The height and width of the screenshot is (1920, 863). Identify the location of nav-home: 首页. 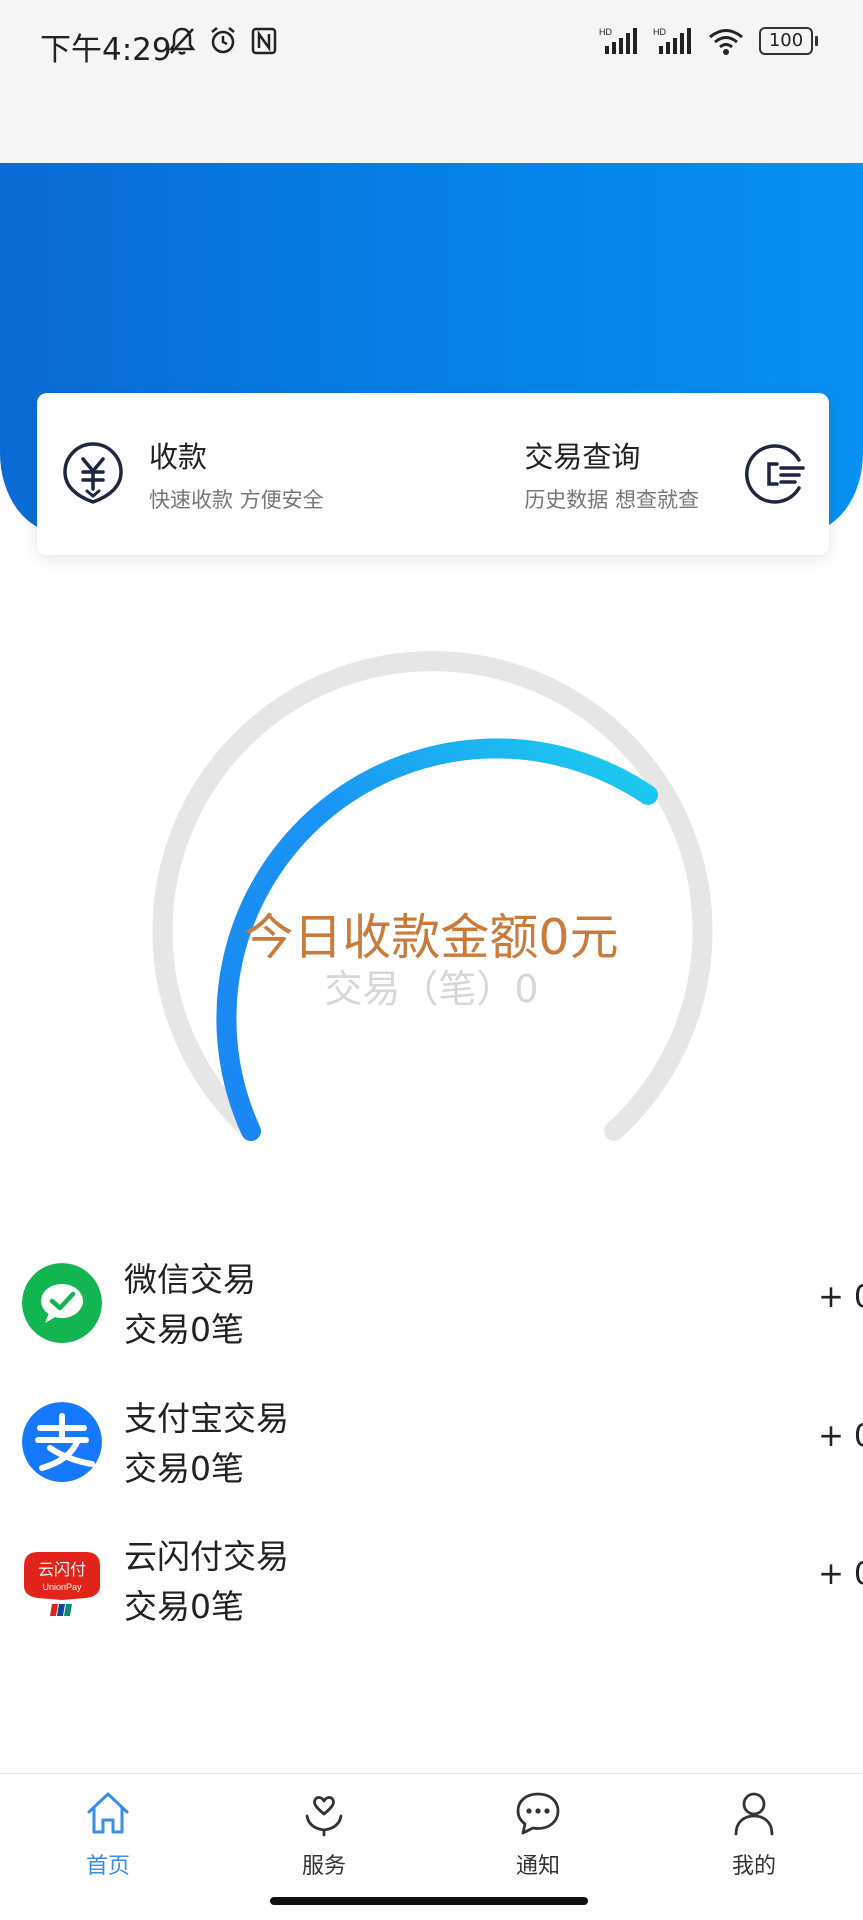
(108, 1834).